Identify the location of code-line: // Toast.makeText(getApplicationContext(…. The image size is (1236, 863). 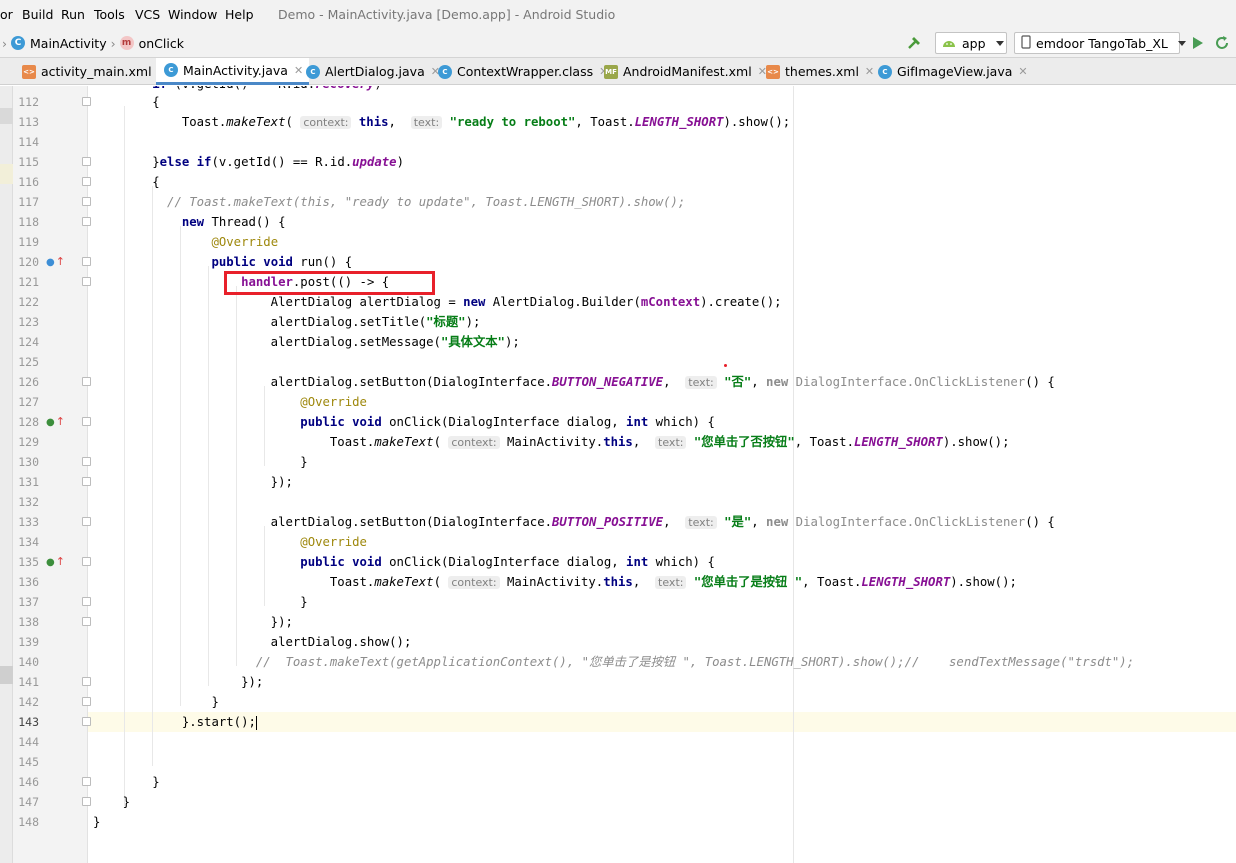
(613, 662).